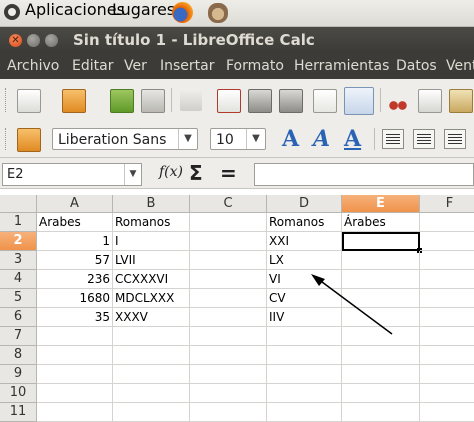 This screenshot has height=422, width=474. What do you see at coordinates (355, 306) in the screenshot?
I see `arrow-line` at bounding box center [355, 306].